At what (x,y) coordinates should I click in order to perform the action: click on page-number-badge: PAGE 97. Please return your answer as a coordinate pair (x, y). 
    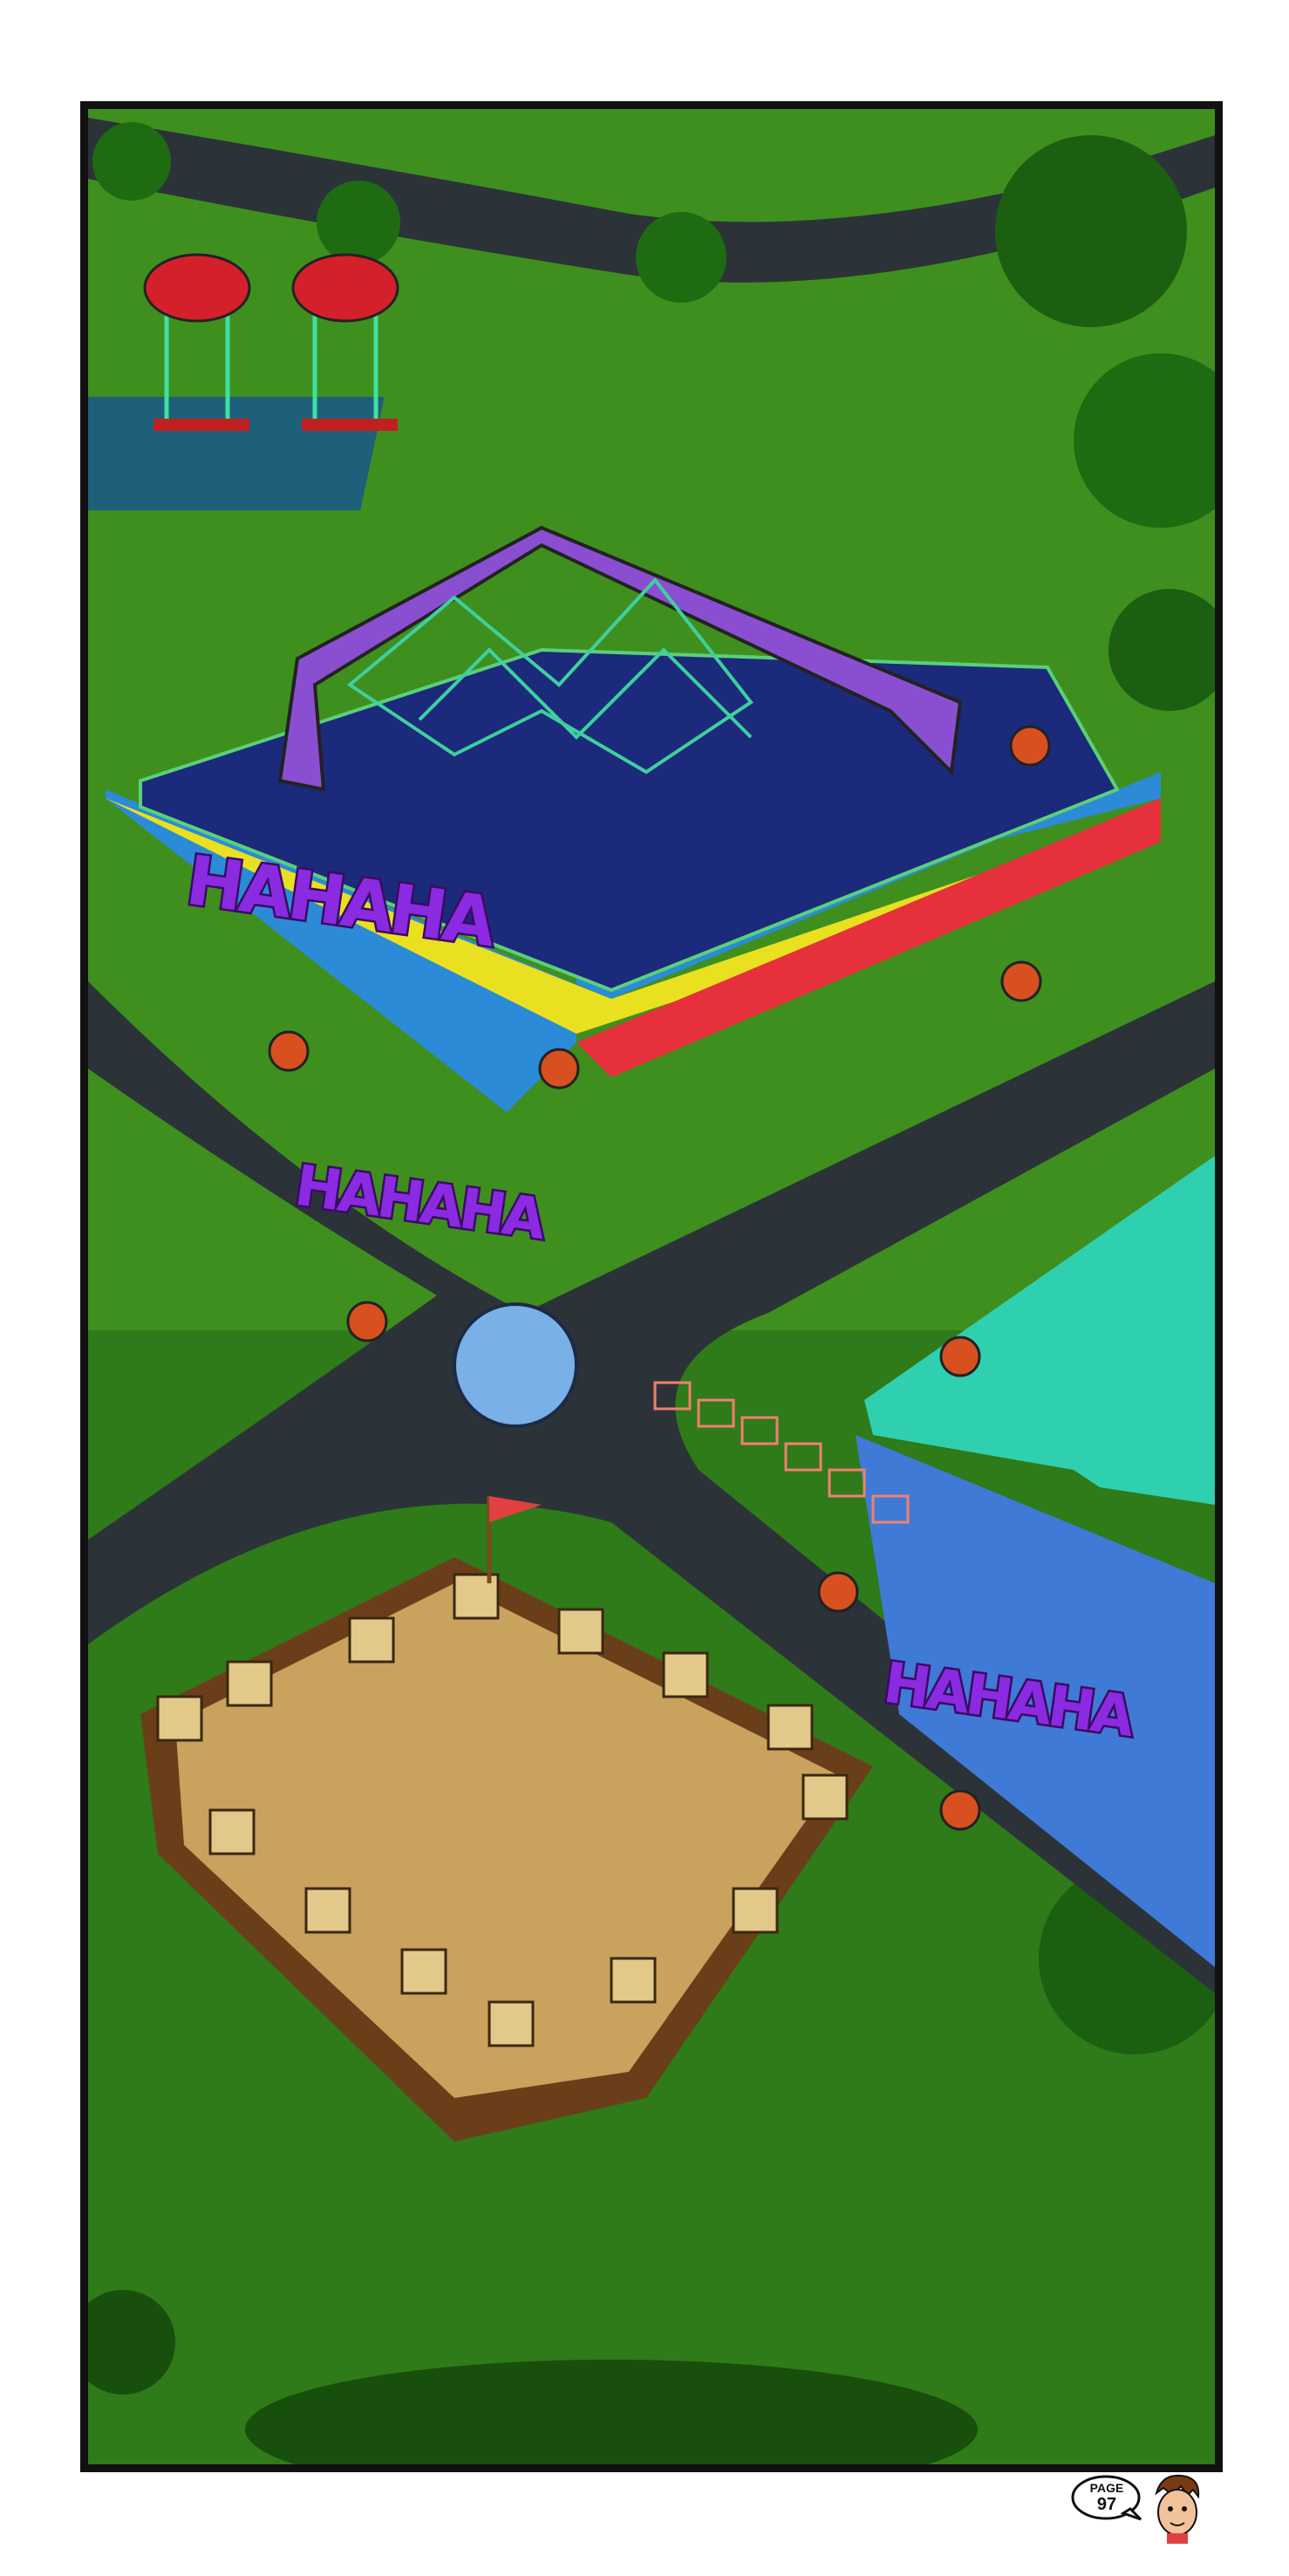
    Looking at the image, I should click on (1106, 2498).